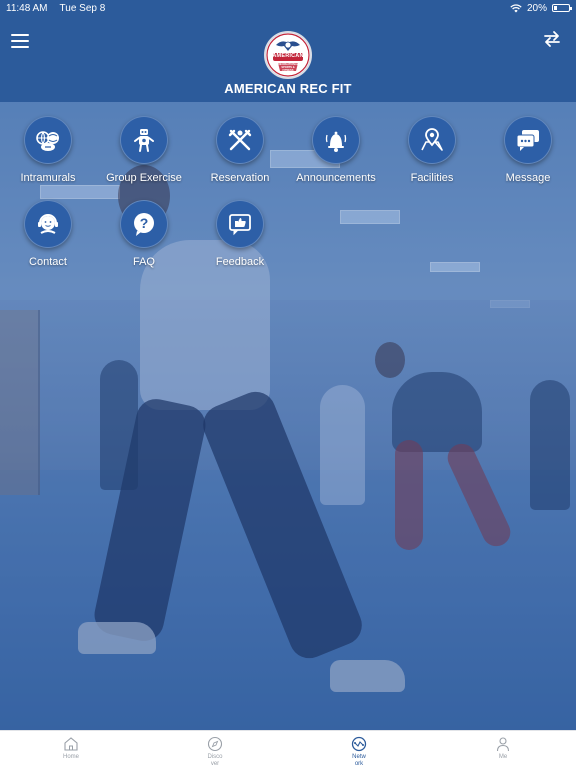 Image resolution: width=576 pixels, height=768 pixels. Describe the element at coordinates (528, 155) in the screenshot. I see `tile-message: Message` at that location.